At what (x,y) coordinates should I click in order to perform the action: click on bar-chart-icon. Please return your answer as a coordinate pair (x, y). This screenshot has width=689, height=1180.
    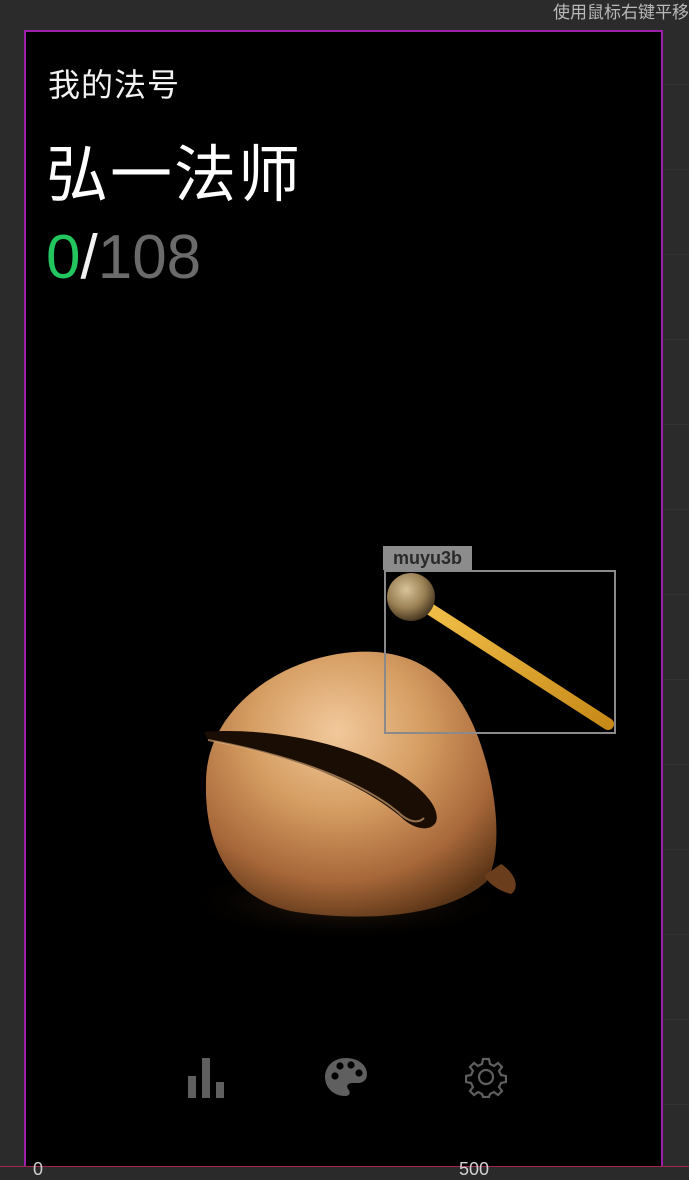
    Looking at the image, I should click on (206, 1077).